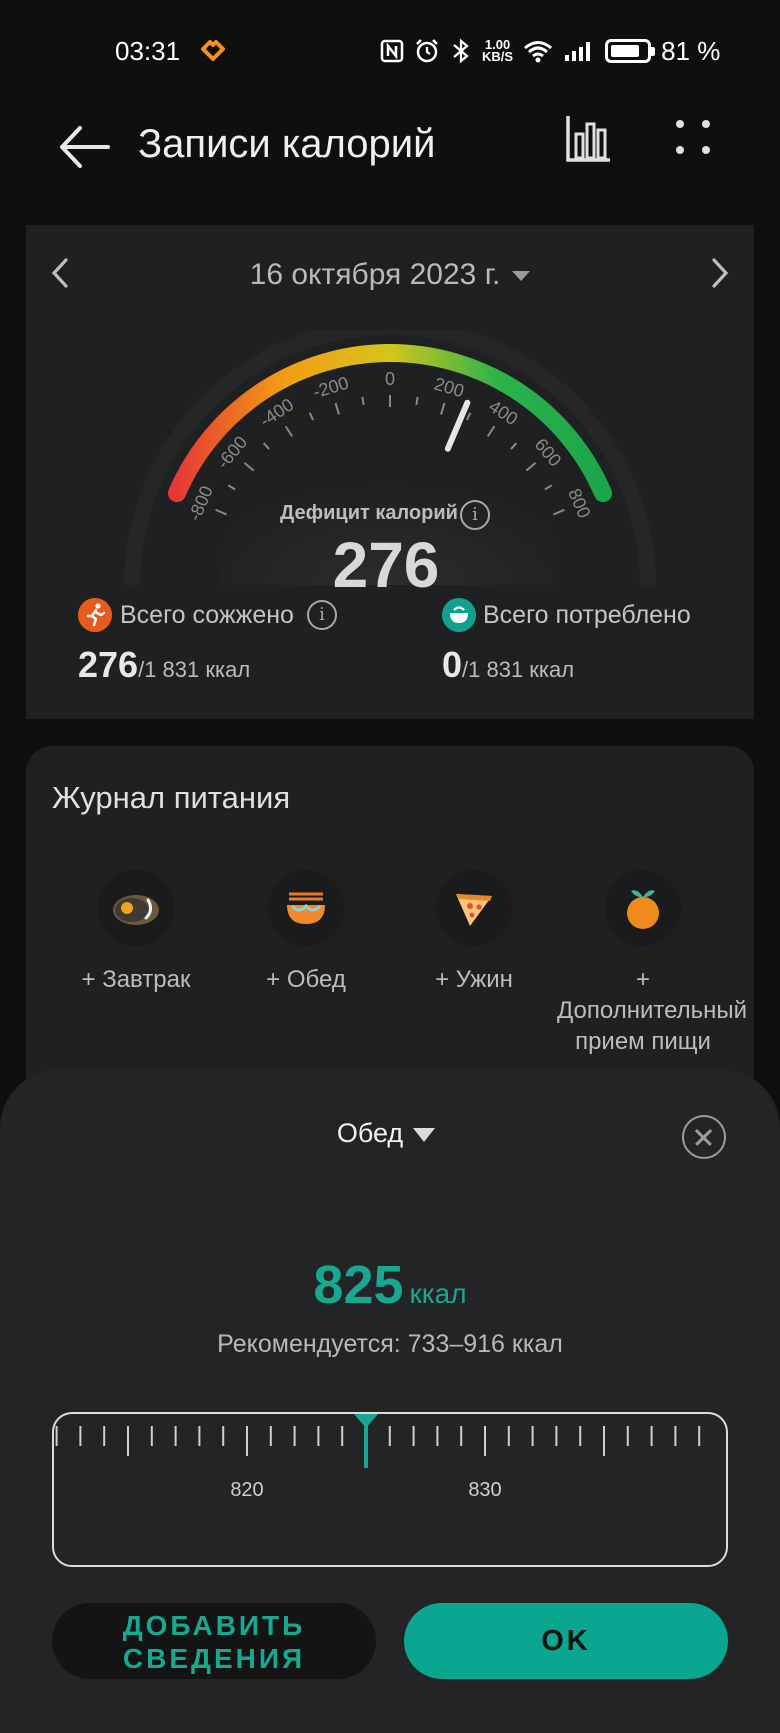  I want to click on ruler-label: 830, so click(484, 1490).